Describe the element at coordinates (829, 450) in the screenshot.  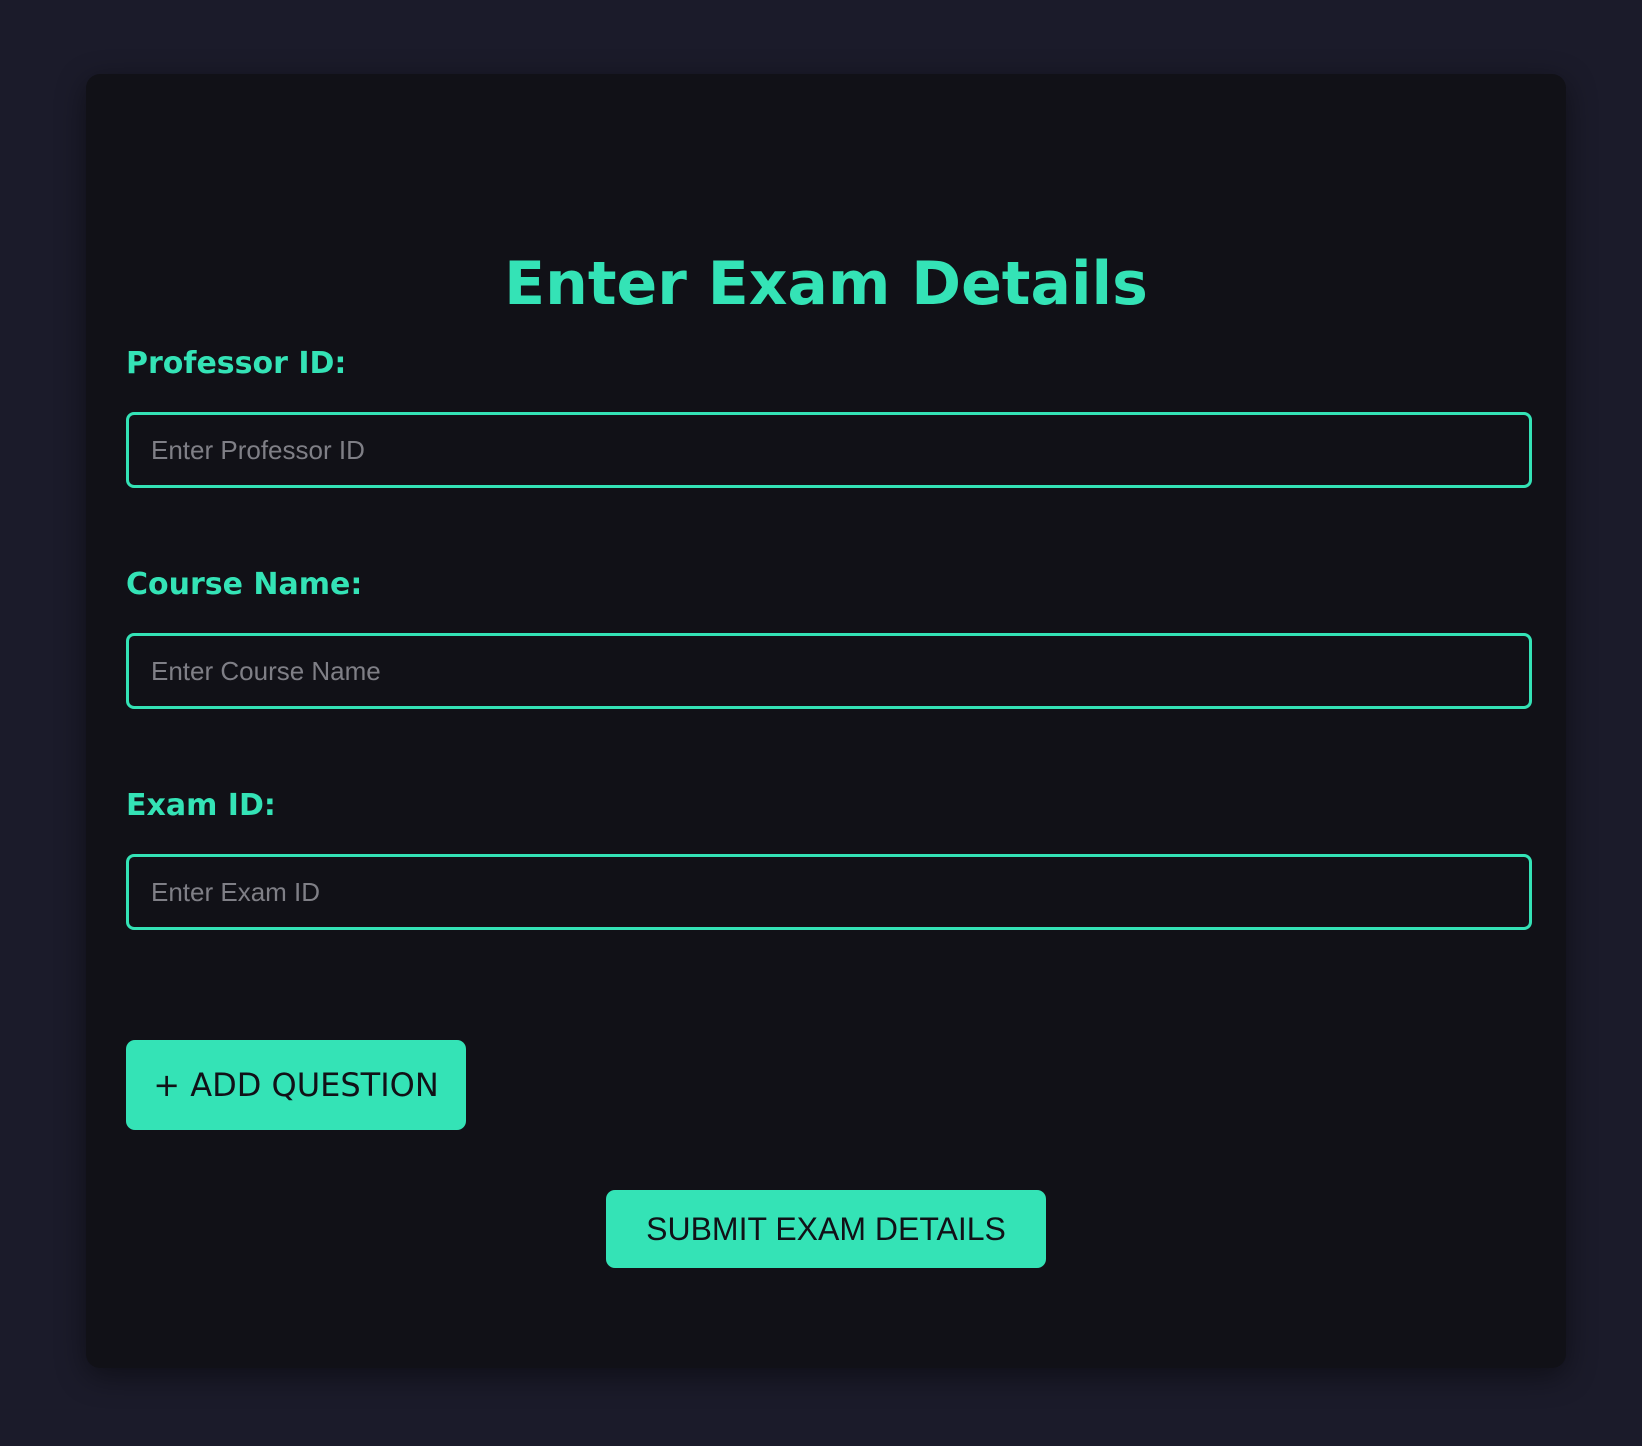
I see `professor-id-input` at that location.